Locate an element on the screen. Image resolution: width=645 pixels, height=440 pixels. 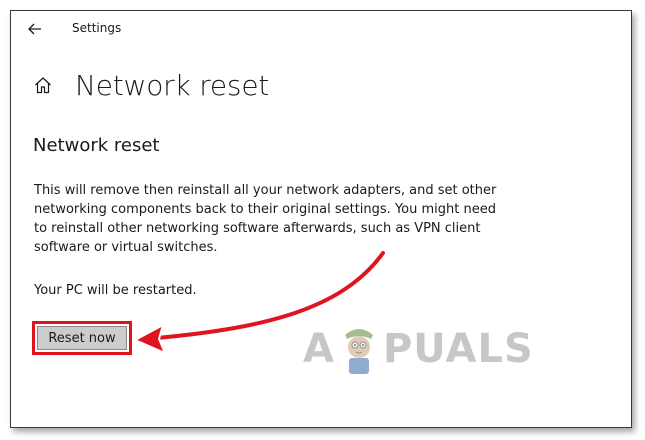
page-title: Network reset is located at coordinates (172, 85).